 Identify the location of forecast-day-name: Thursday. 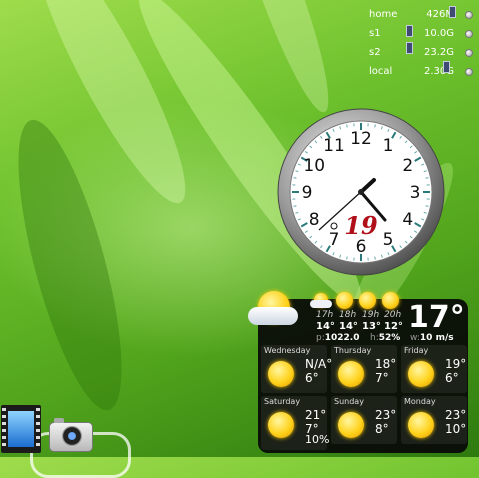
(352, 350).